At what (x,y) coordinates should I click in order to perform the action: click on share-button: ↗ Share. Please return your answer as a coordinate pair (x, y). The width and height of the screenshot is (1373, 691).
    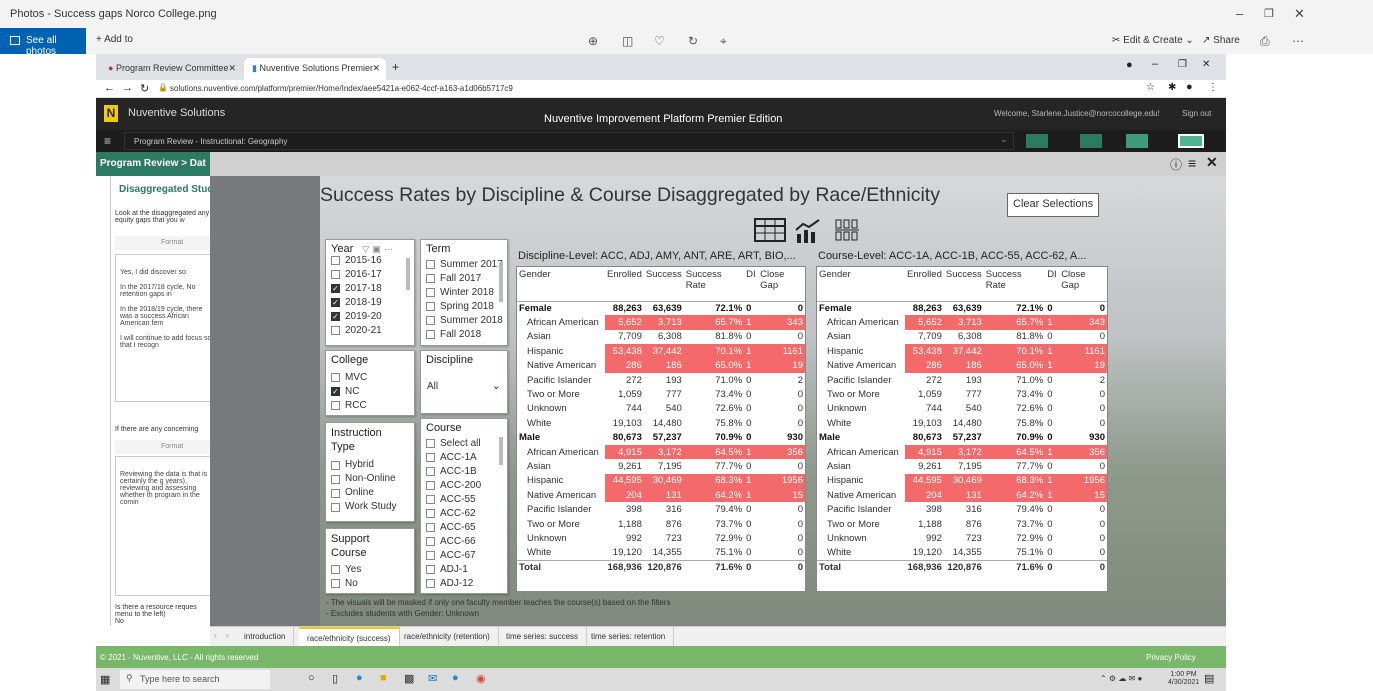
    Looking at the image, I should click on (1221, 40).